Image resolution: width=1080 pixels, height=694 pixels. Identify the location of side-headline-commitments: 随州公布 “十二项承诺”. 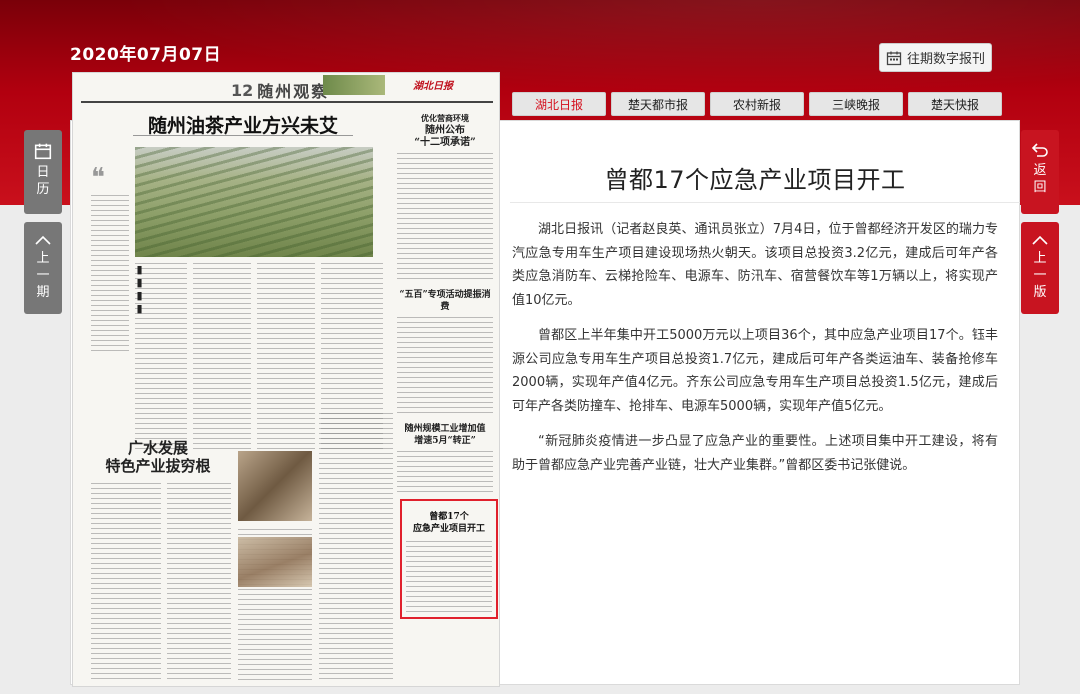
(445, 137).